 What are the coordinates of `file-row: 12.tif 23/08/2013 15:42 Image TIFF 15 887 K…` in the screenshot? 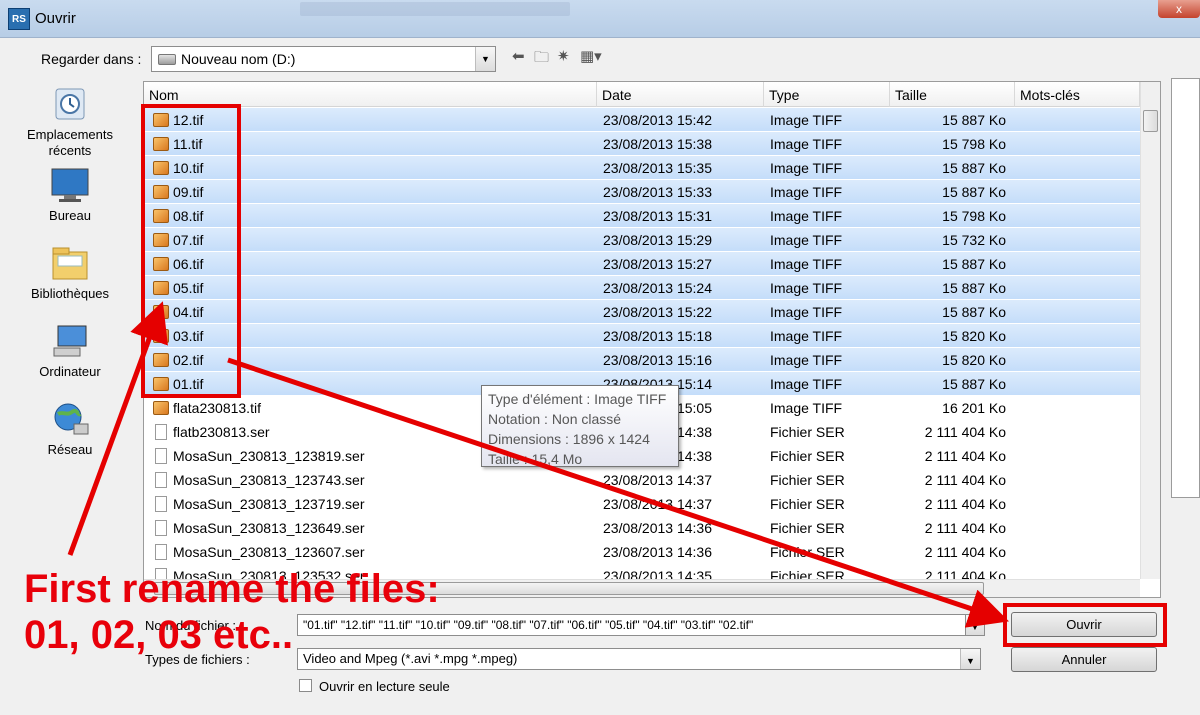 It's located at (642, 120).